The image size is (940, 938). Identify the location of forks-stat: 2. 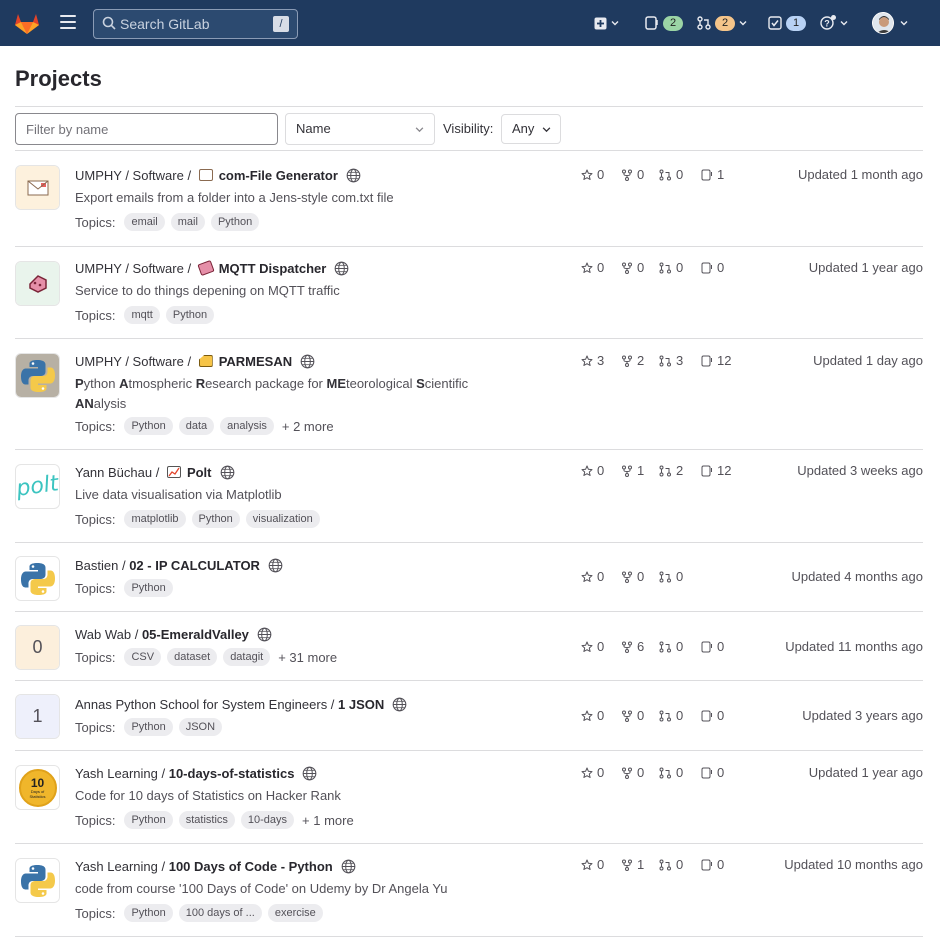
(640, 360).